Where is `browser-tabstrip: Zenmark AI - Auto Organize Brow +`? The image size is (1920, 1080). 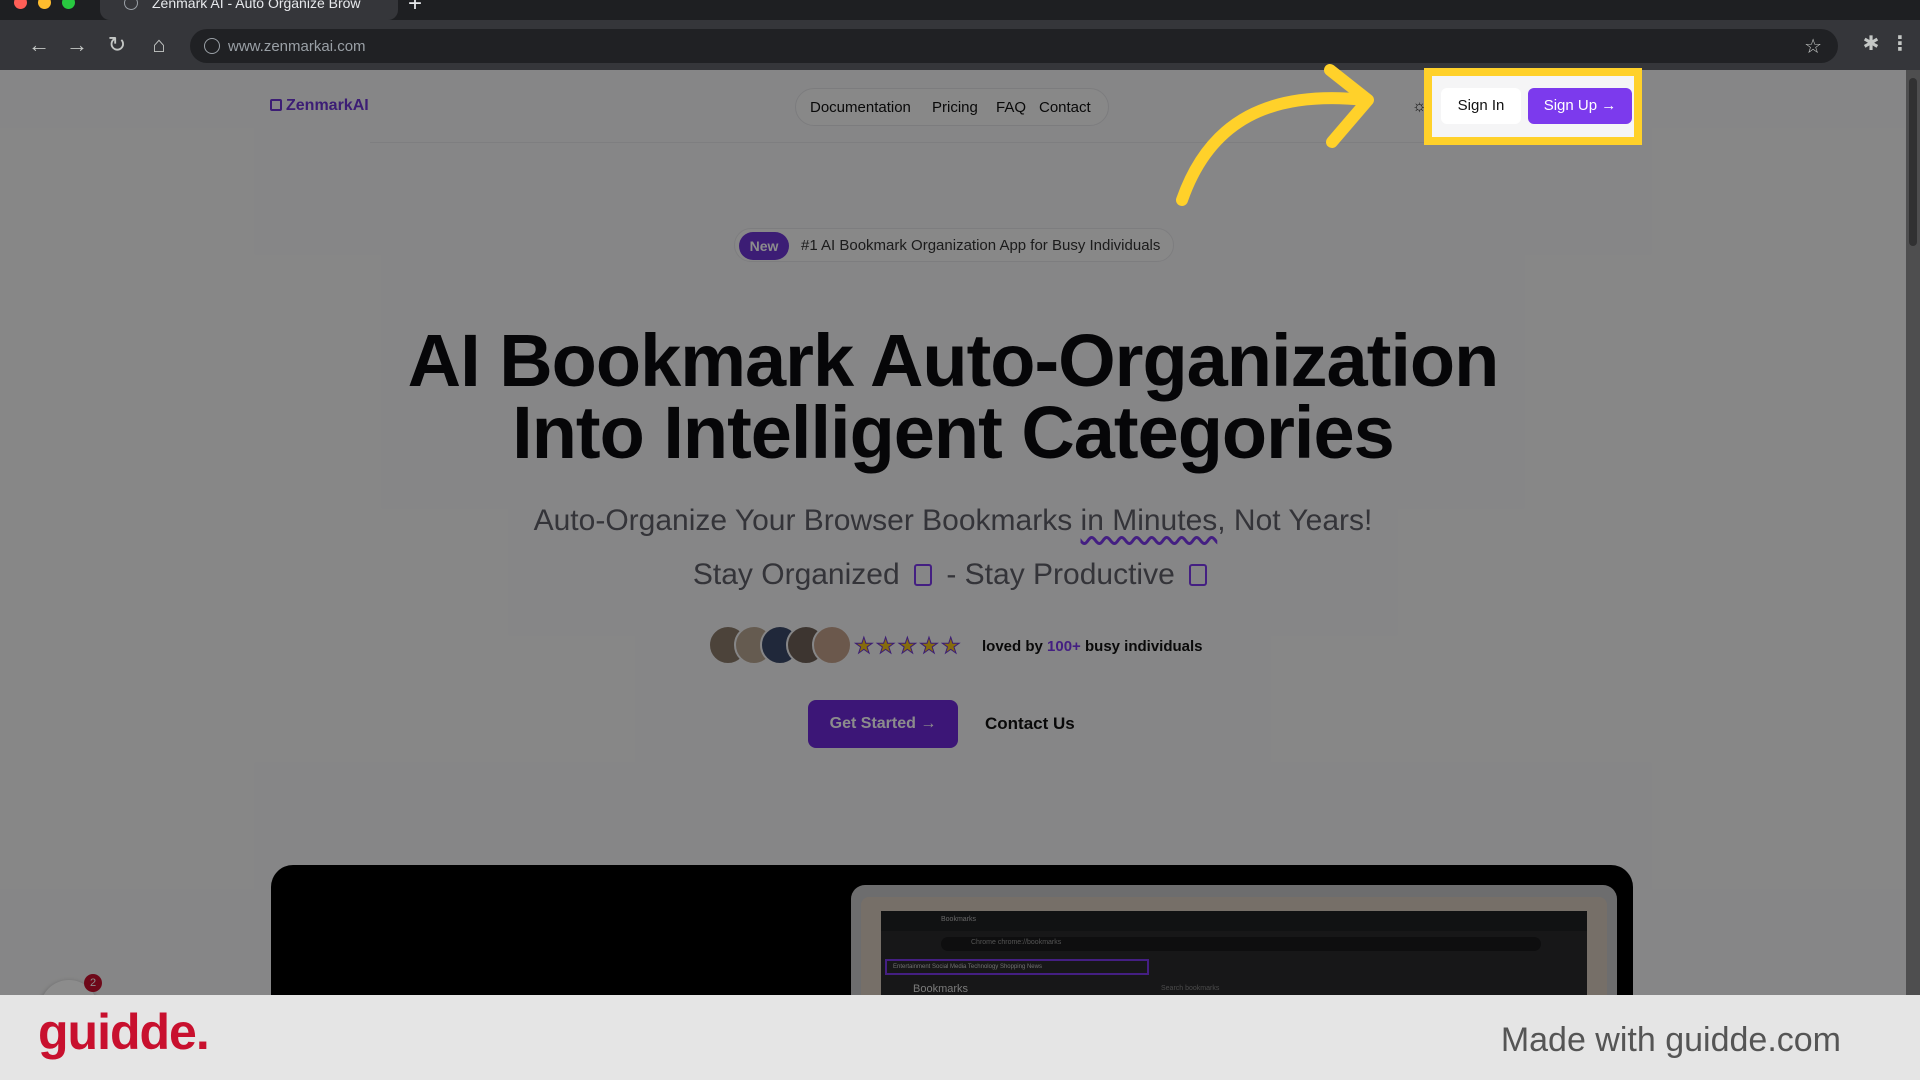
browser-tabstrip: Zenmark AI - Auto Organize Brow + is located at coordinates (960, 10).